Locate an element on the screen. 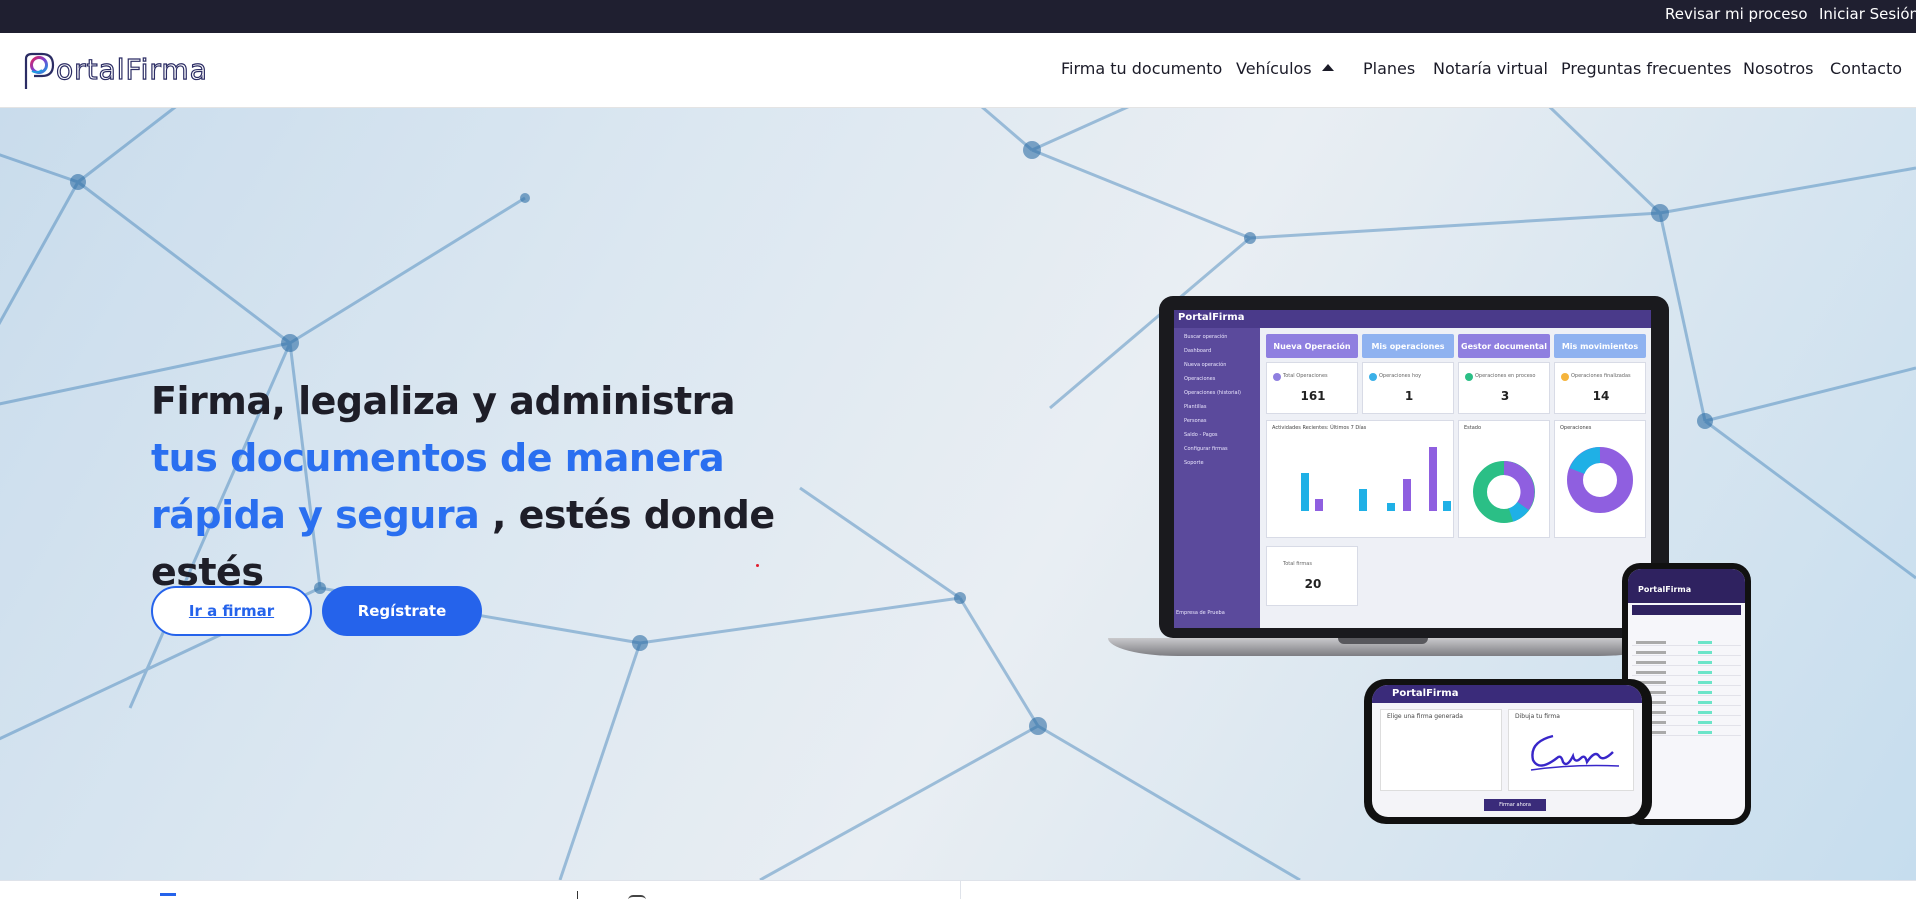 Image resolution: width=1916 pixels, height=899 pixels. card-title: Dibuja tu firma is located at coordinates (1537, 716).